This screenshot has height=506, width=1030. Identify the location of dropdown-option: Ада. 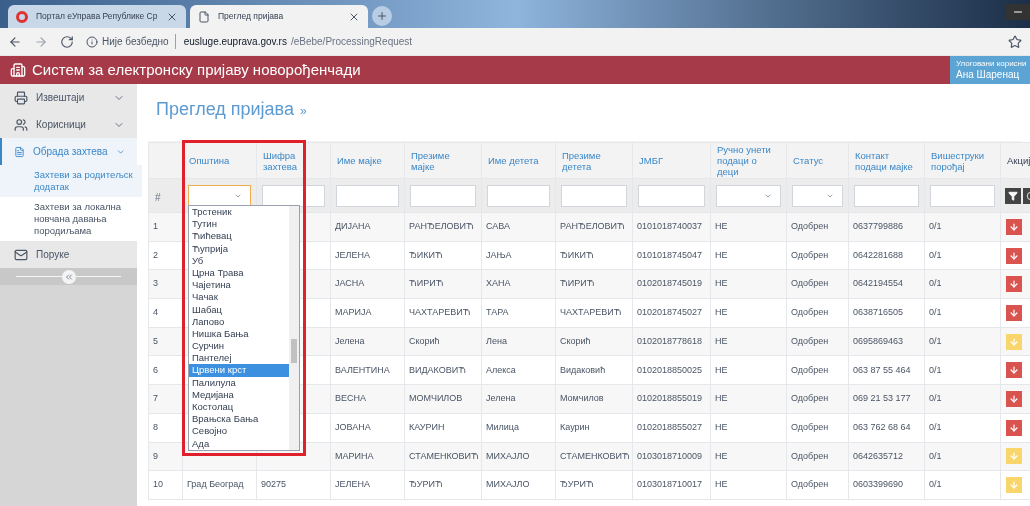
(239, 443).